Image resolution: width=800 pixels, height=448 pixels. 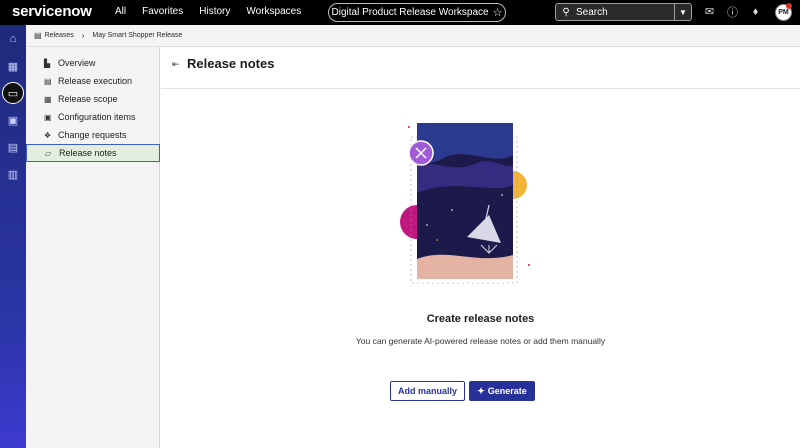 What do you see at coordinates (480, 68) in the screenshot?
I see `title-bar: ⇤ Release notes` at bounding box center [480, 68].